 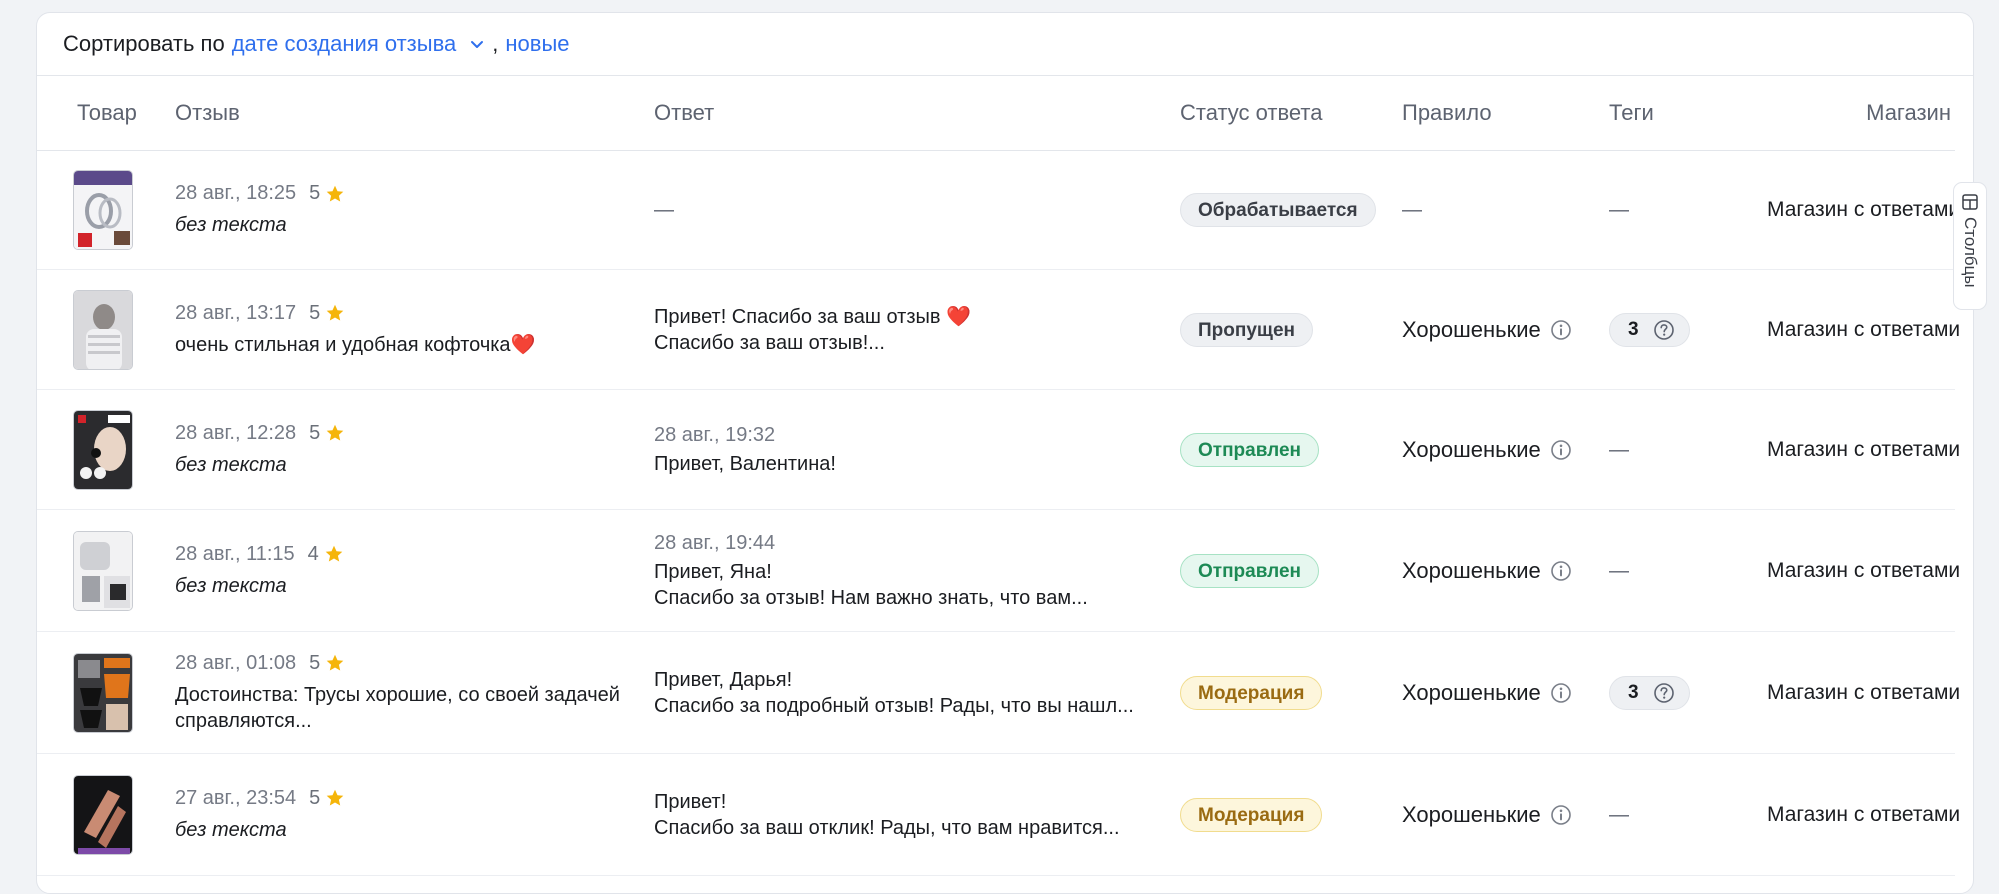 I want to click on tags-cell: 3, so click(x=1688, y=692).